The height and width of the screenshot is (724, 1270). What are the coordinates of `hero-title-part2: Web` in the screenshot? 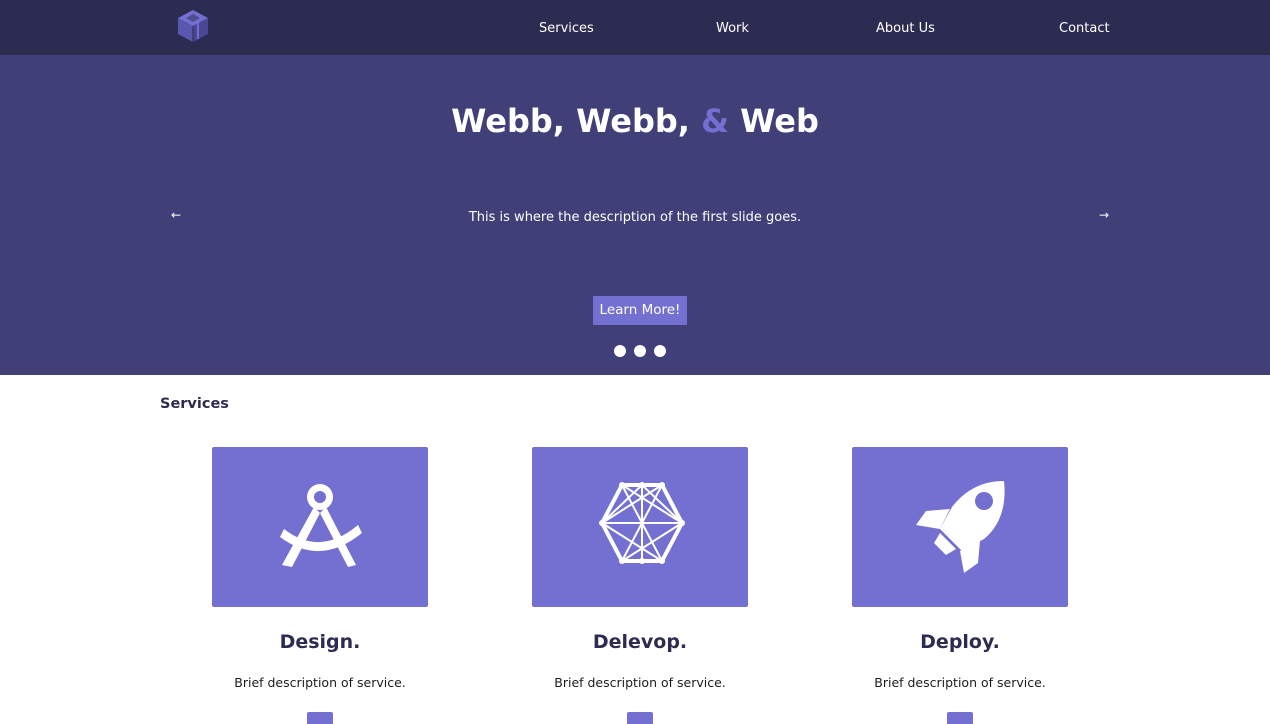 It's located at (773, 121).